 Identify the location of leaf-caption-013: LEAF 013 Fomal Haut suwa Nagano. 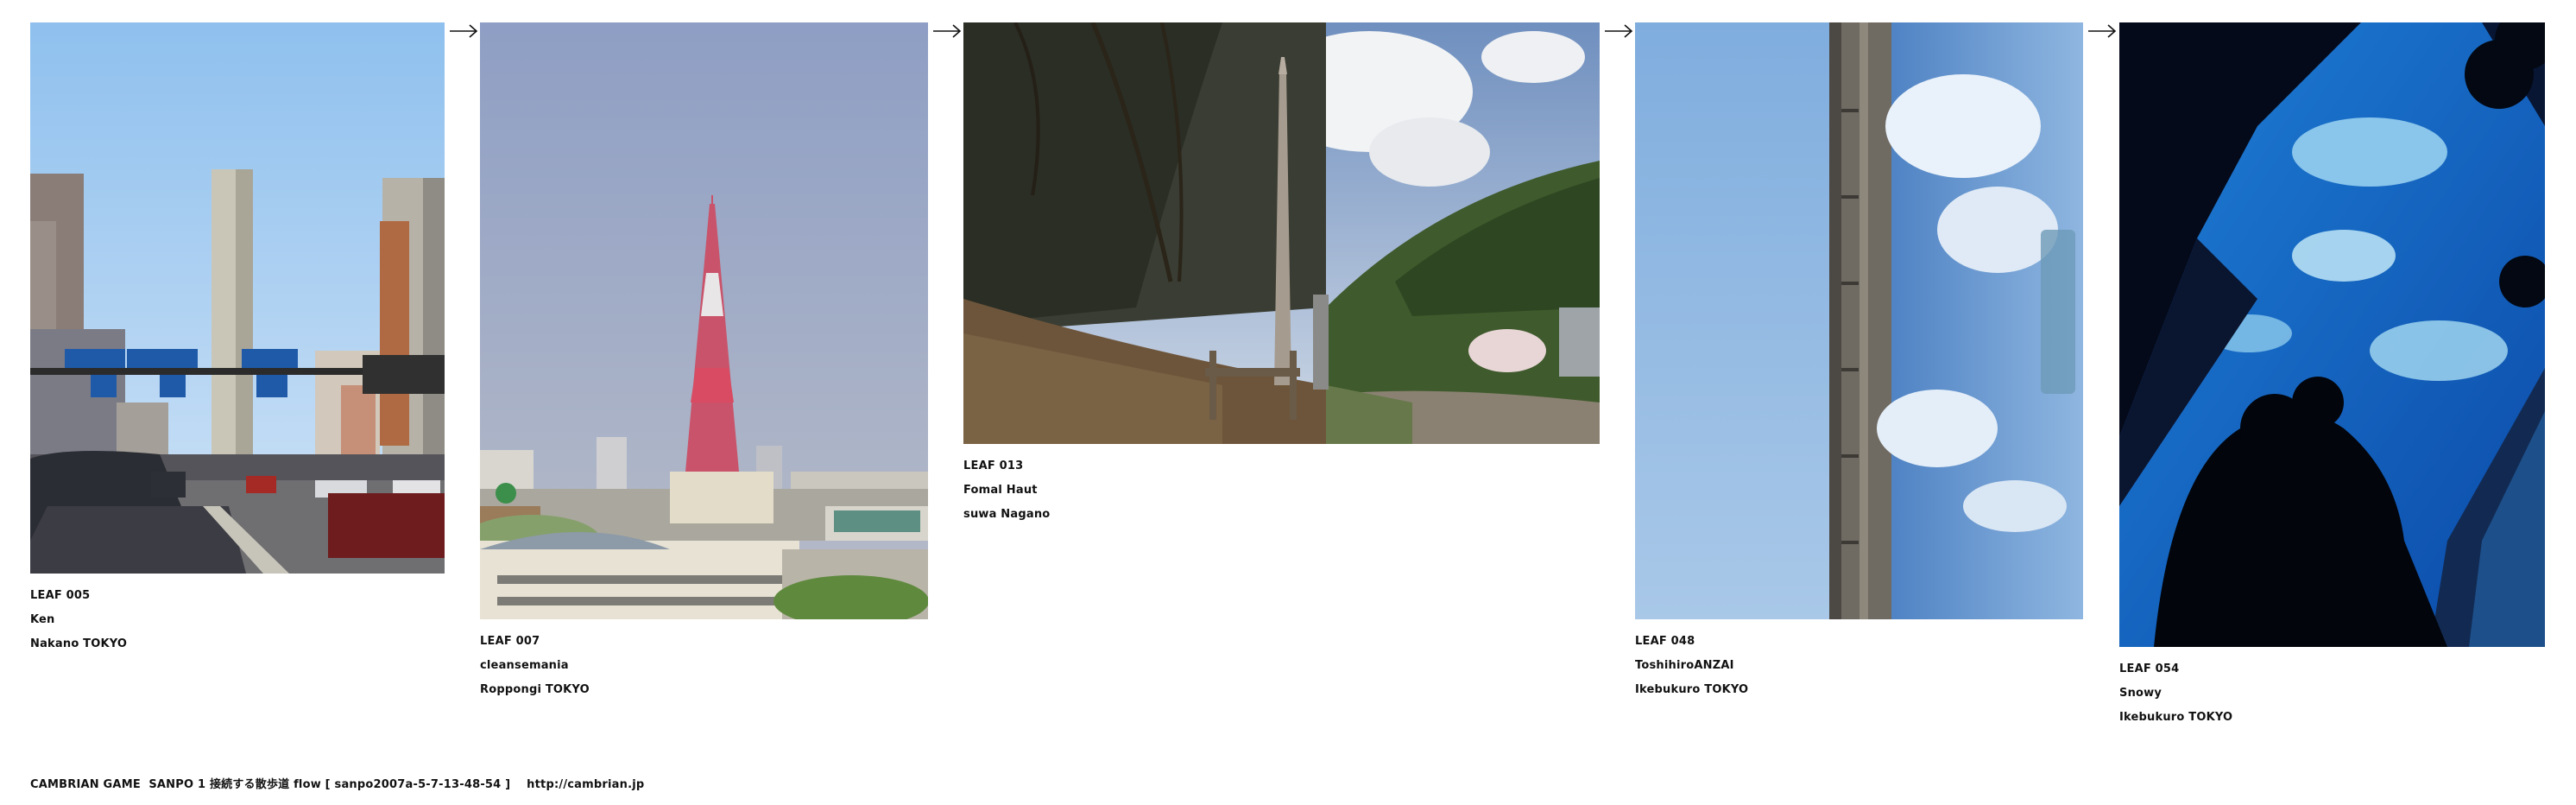
(1281, 490).